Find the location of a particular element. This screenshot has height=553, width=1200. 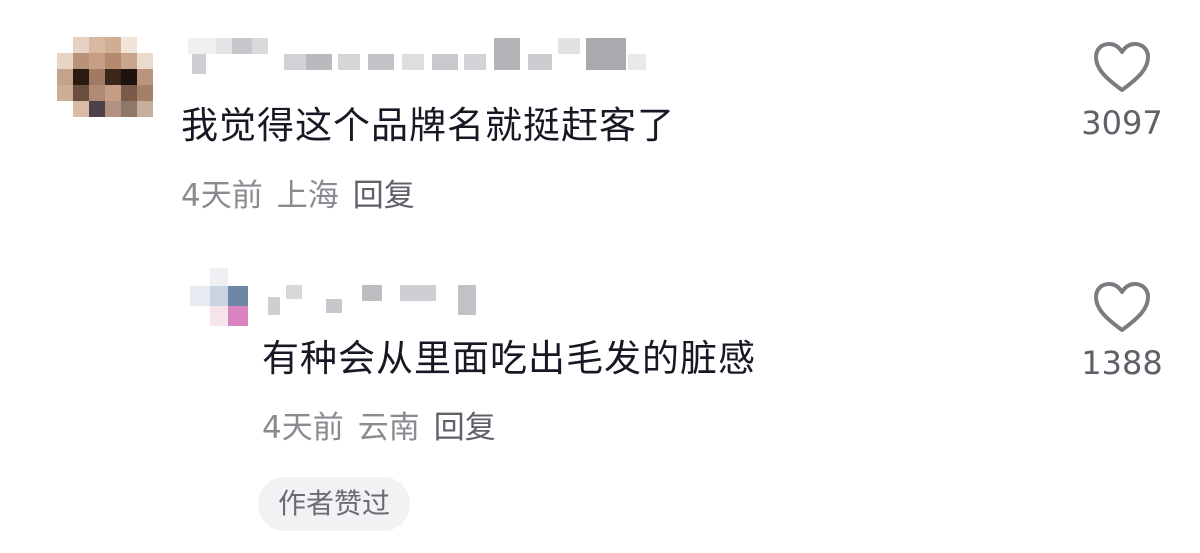

comment-meta: 4天前 云南 回复 is located at coordinates (379, 428).